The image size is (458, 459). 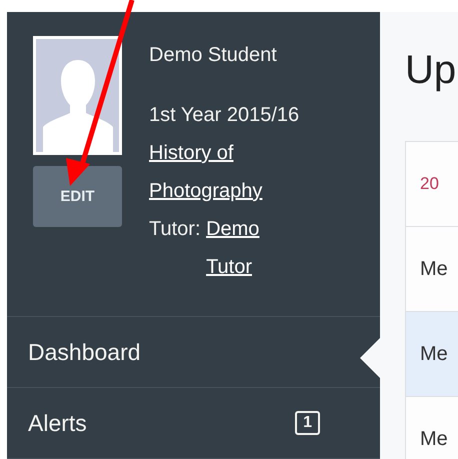 What do you see at coordinates (224, 115) in the screenshot?
I see `year-label: 1st Year 2015/16` at bounding box center [224, 115].